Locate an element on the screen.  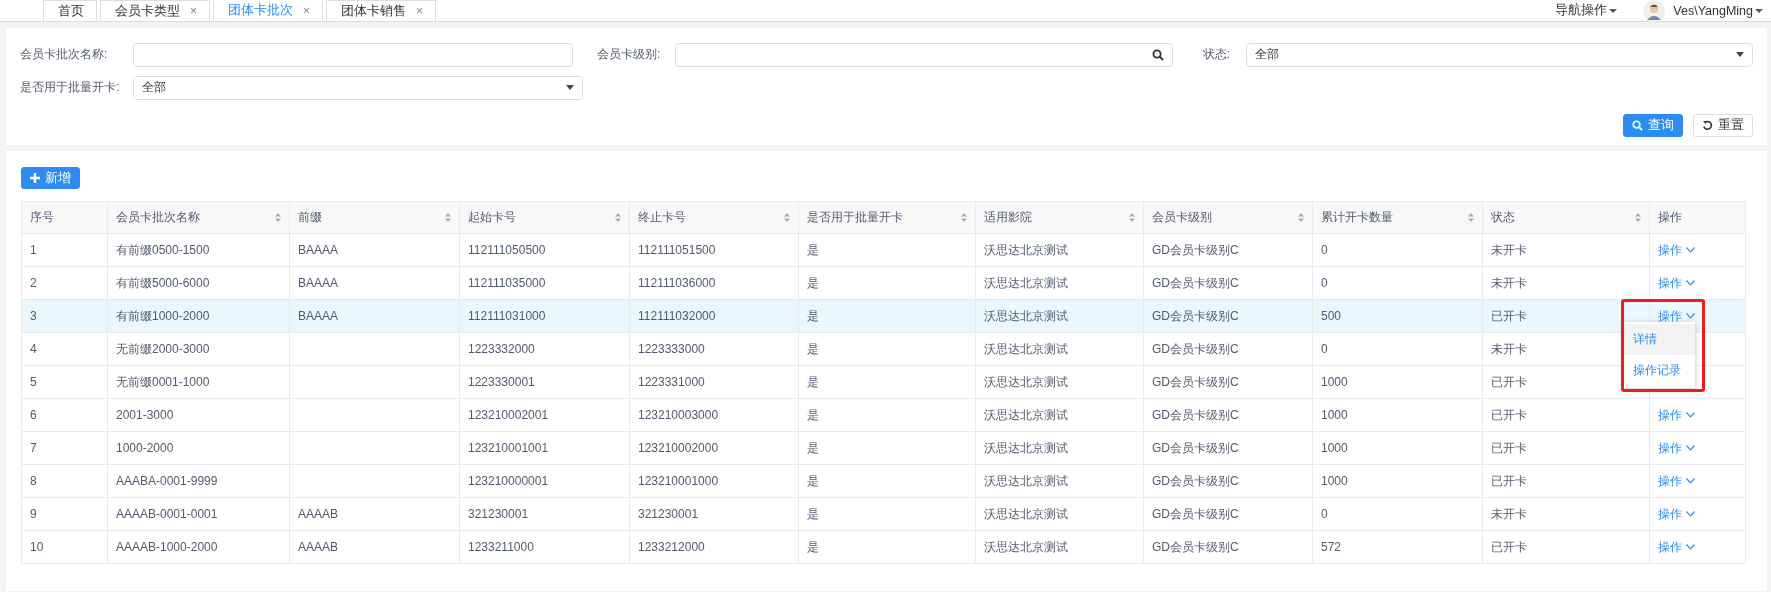
search-icon is located at coordinates (1157, 54).